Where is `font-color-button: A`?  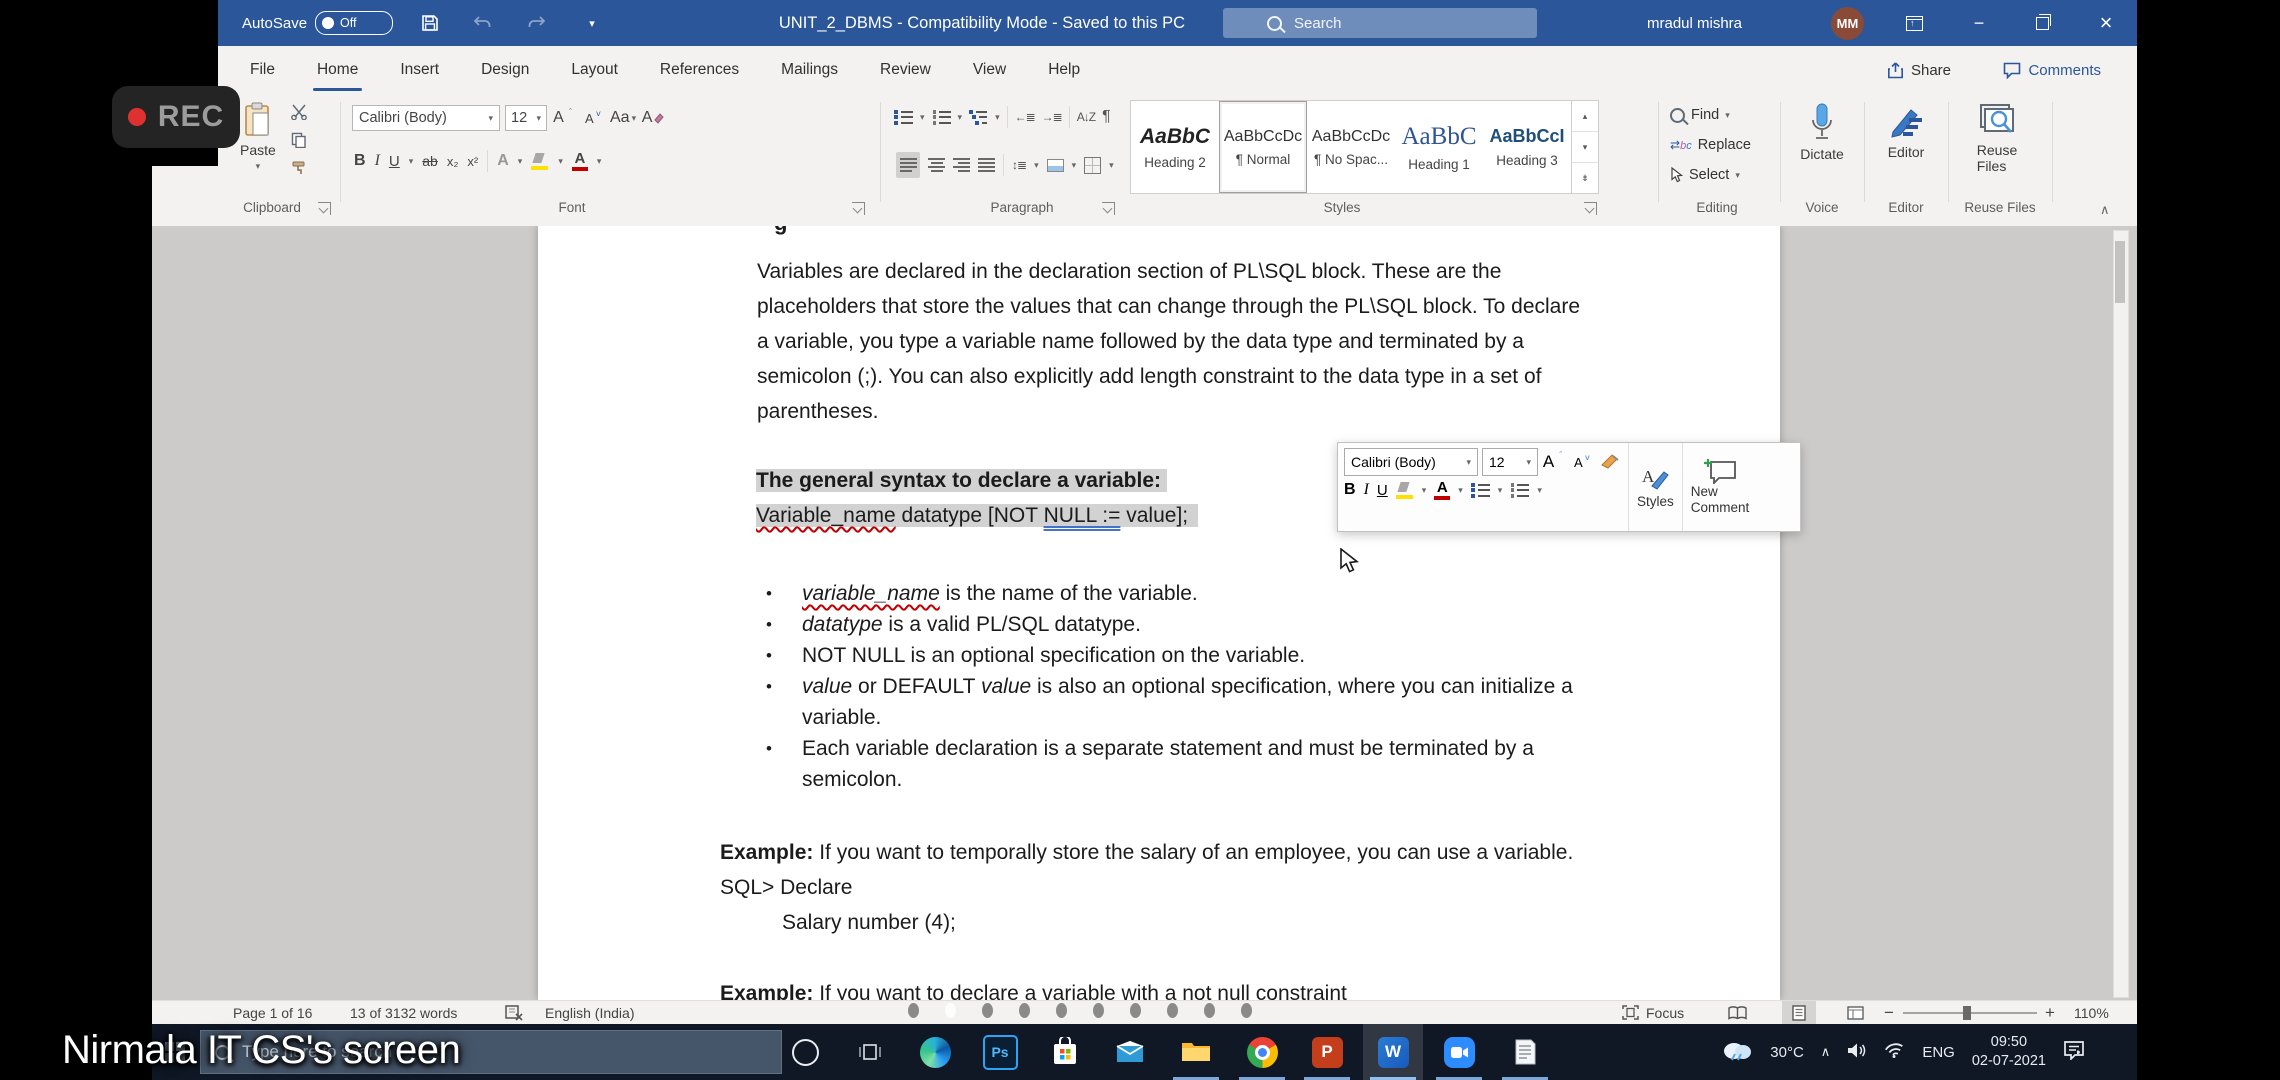 font-color-button: A is located at coordinates (579, 161).